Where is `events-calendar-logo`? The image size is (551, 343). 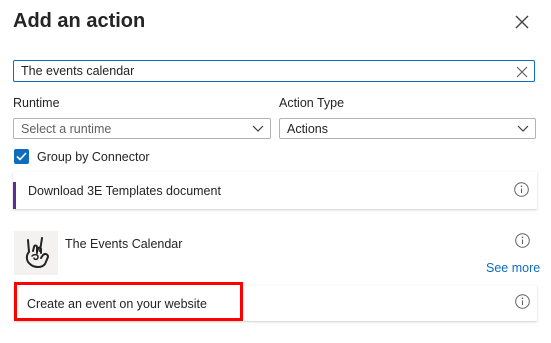
events-calendar-logo is located at coordinates (36, 253).